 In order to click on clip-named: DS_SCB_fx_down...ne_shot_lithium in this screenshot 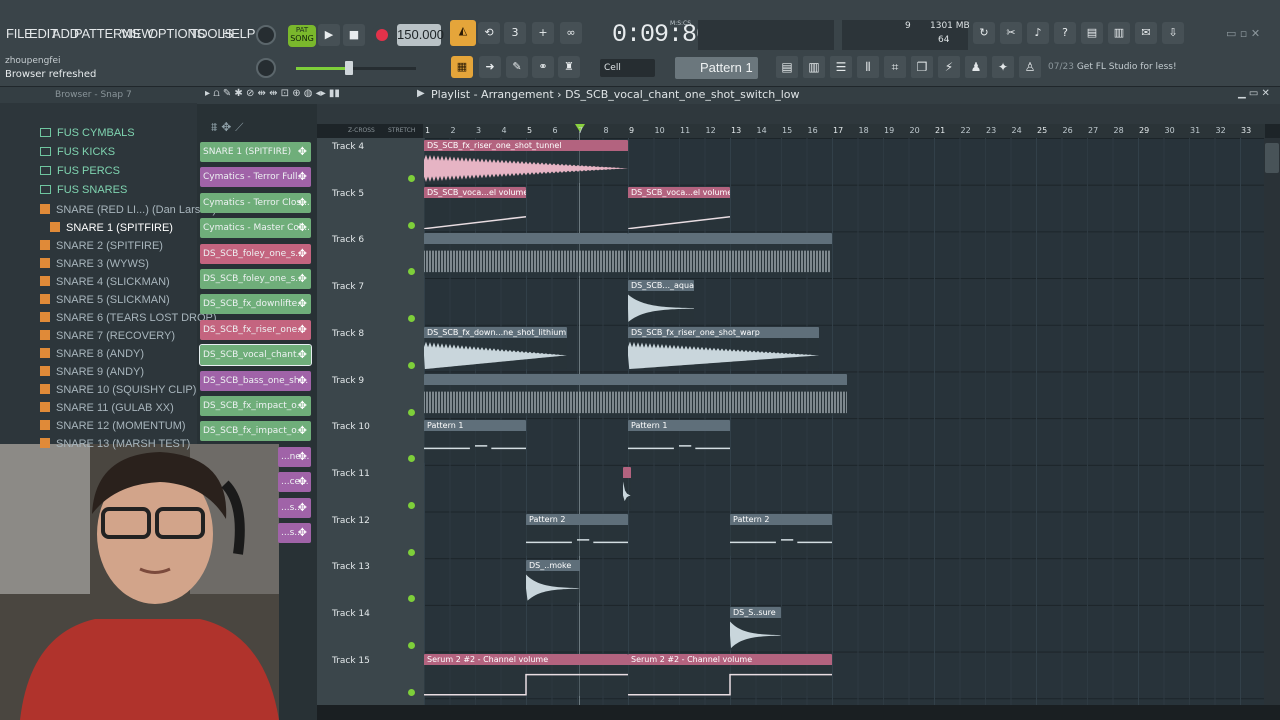, I will do `click(495, 348)`.